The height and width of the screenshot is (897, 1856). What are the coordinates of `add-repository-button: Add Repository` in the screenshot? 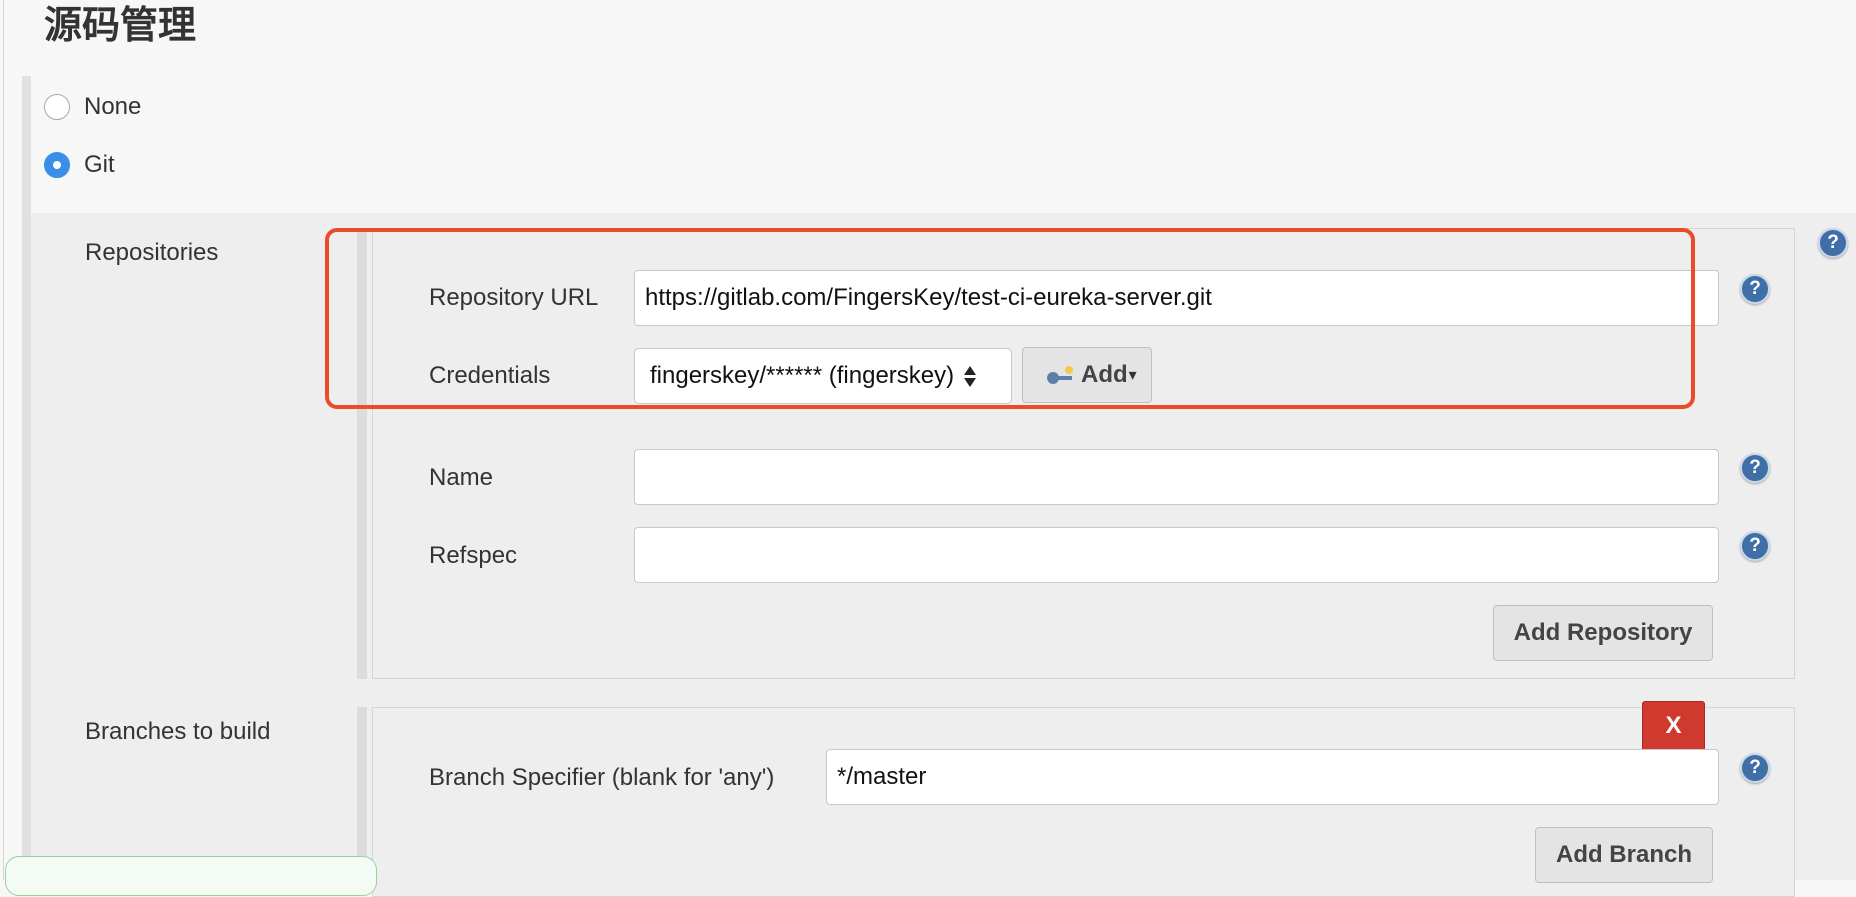 It's located at (1603, 633).